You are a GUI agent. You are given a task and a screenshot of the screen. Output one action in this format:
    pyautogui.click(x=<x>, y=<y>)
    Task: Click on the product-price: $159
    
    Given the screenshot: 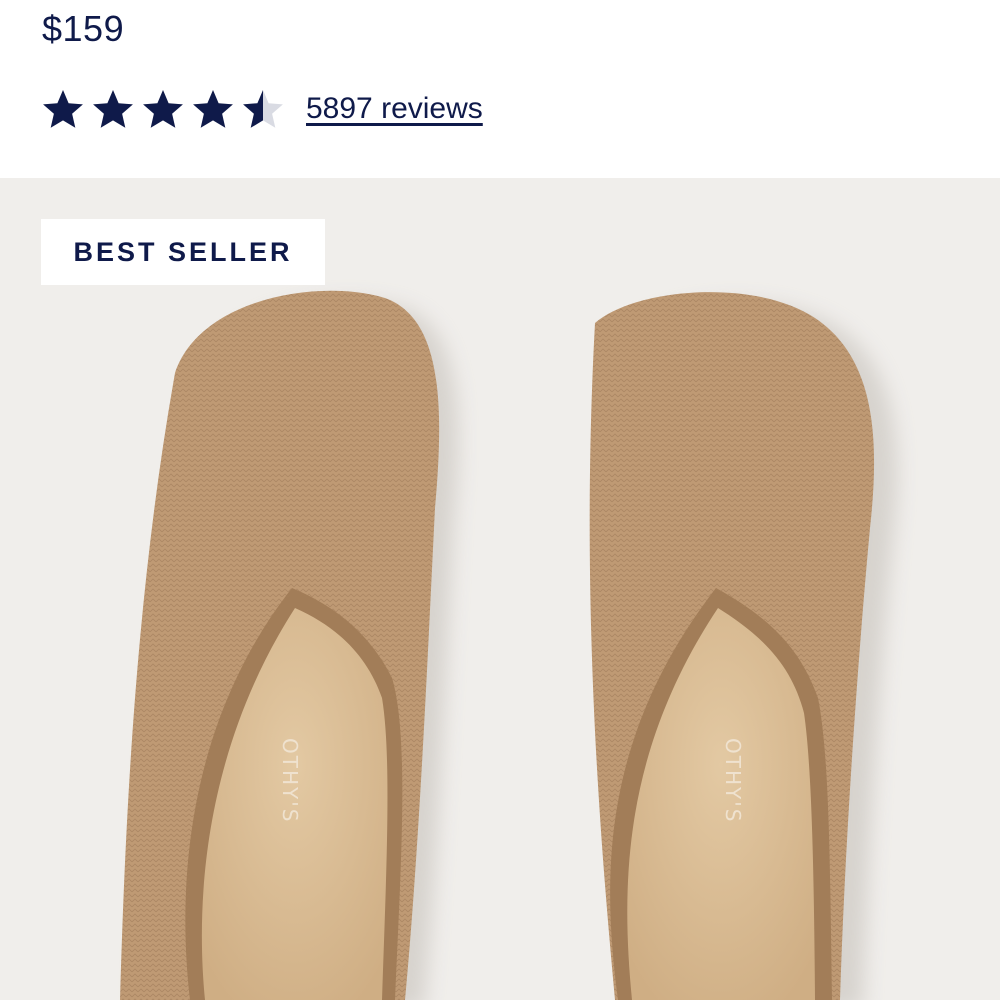 What is the action you would take?
    pyautogui.click(x=83, y=28)
    